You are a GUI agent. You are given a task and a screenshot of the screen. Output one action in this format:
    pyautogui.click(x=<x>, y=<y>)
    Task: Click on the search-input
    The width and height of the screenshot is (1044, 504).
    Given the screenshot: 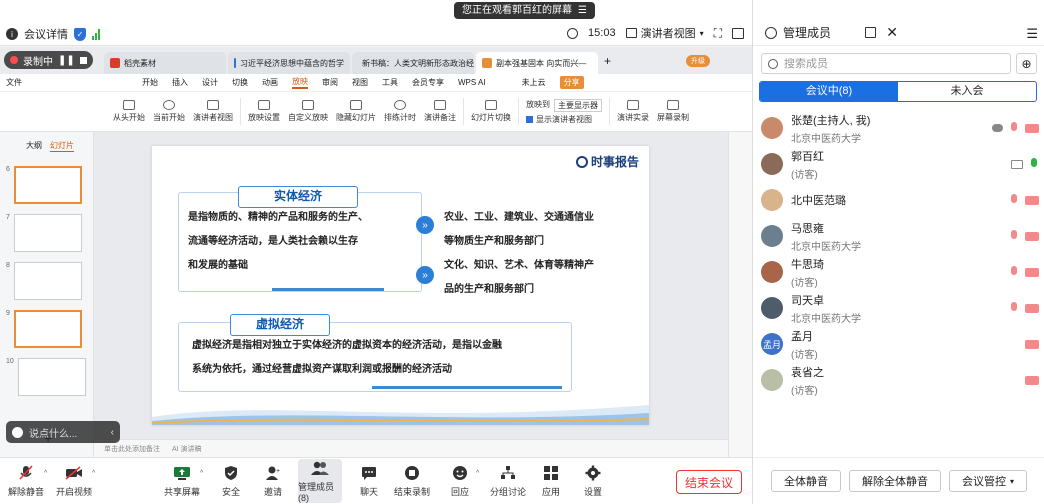 What is the action you would take?
    pyautogui.click(x=884, y=63)
    